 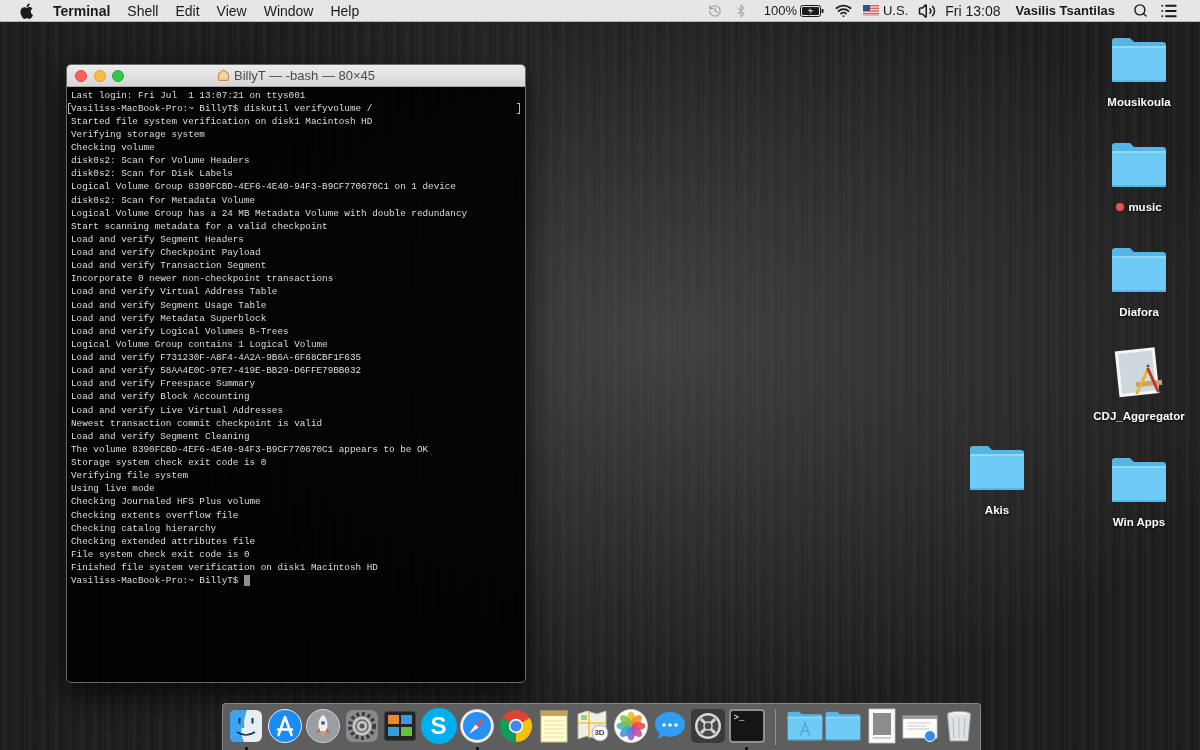 I want to click on search-icon, so click(x=1140, y=10).